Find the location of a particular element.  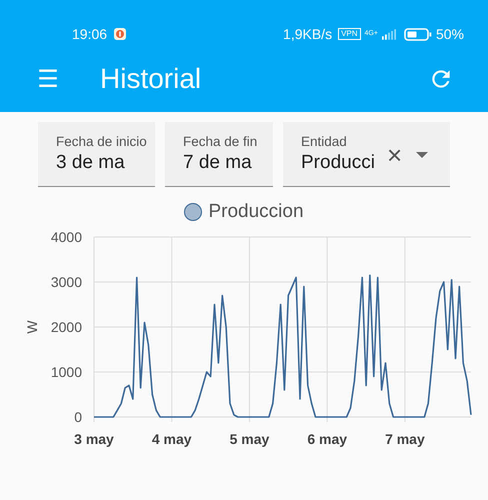

clear-button: × is located at coordinates (394, 155).